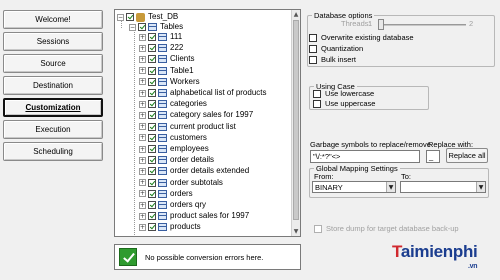 This screenshot has width=500, height=280. Describe the element at coordinates (313, 59) in the screenshot. I see `bulk-insert-checkbox` at that location.